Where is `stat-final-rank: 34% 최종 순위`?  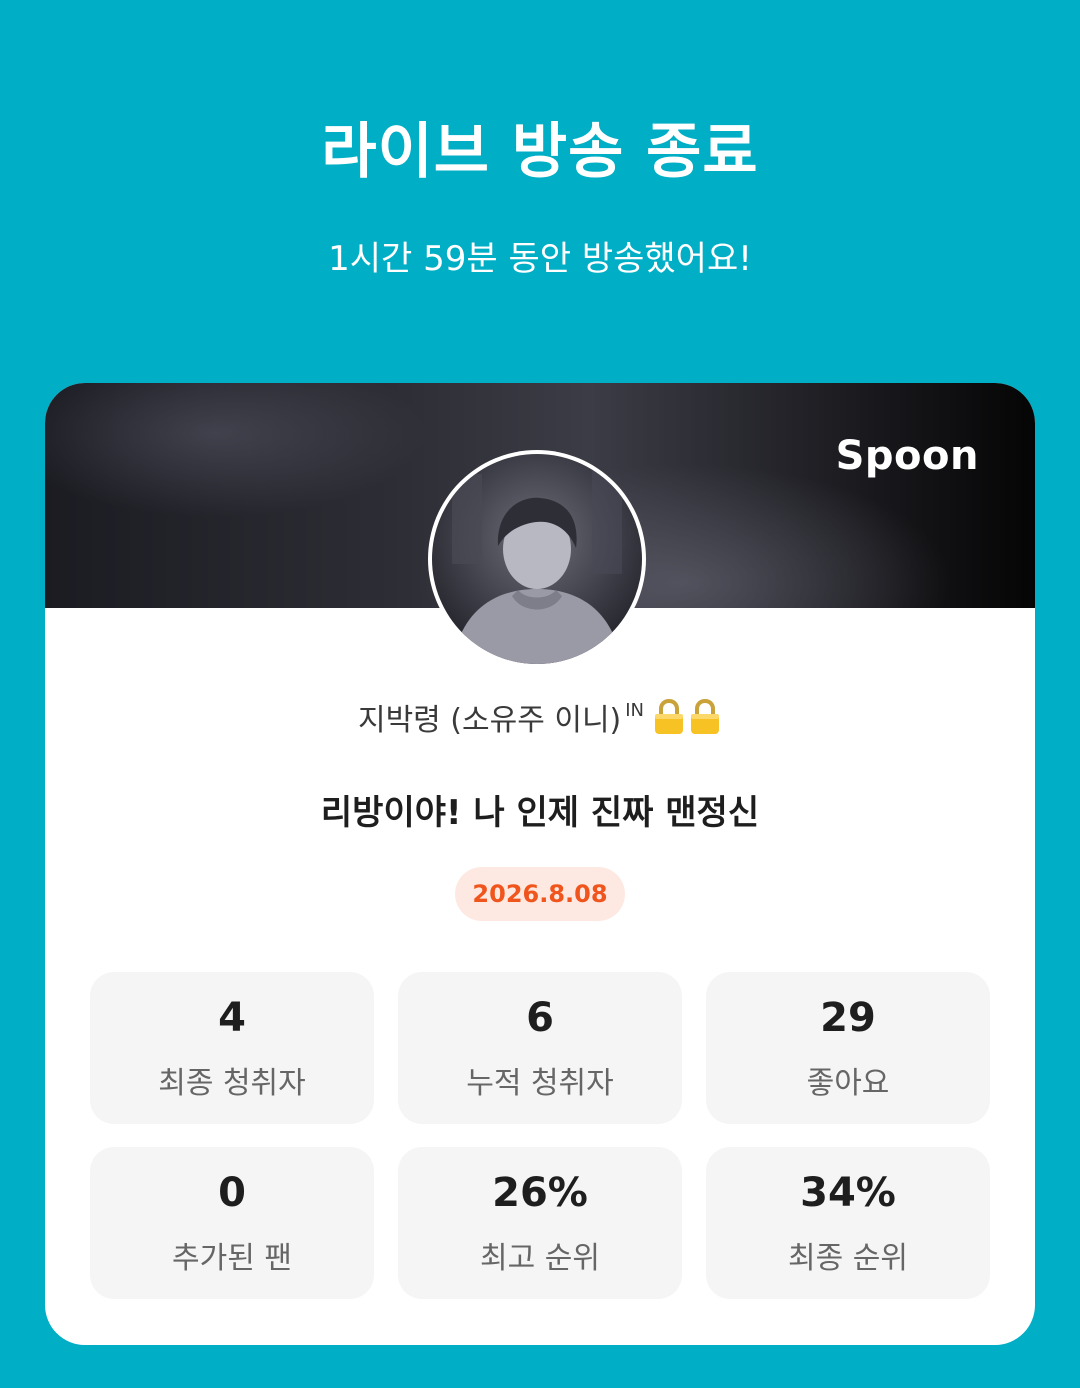
stat-final-rank: 34% 최종 순위 is located at coordinates (848, 1223).